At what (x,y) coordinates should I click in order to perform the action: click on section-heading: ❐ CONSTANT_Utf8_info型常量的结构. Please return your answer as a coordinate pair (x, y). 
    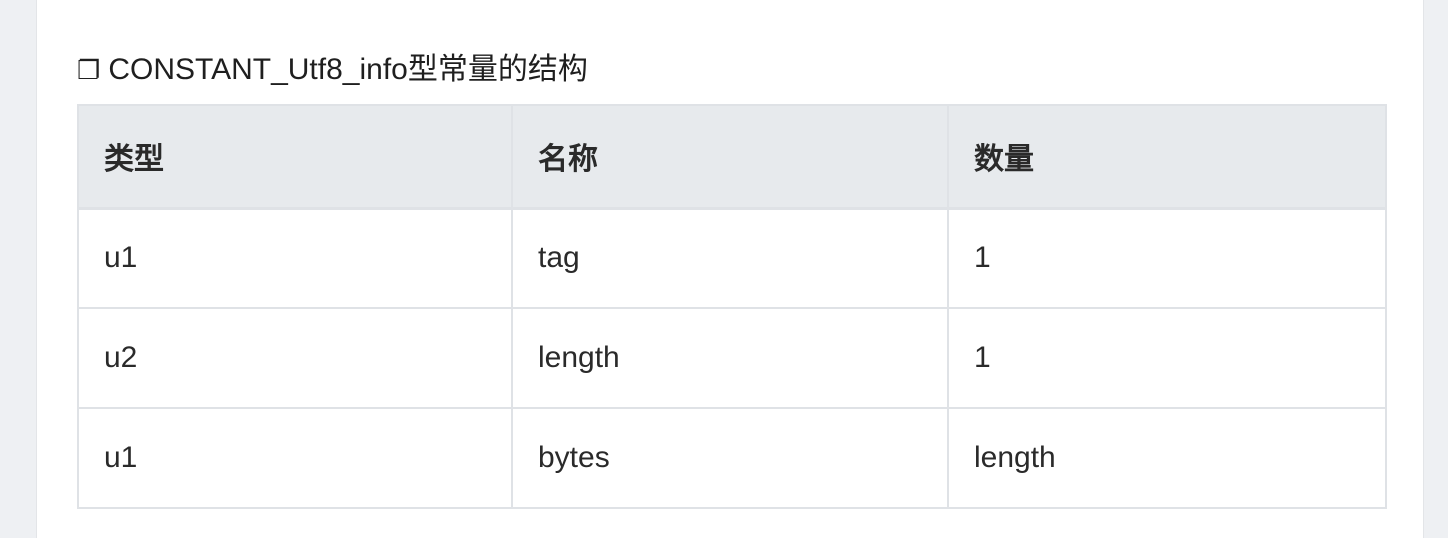
    Looking at the image, I should click on (332, 70).